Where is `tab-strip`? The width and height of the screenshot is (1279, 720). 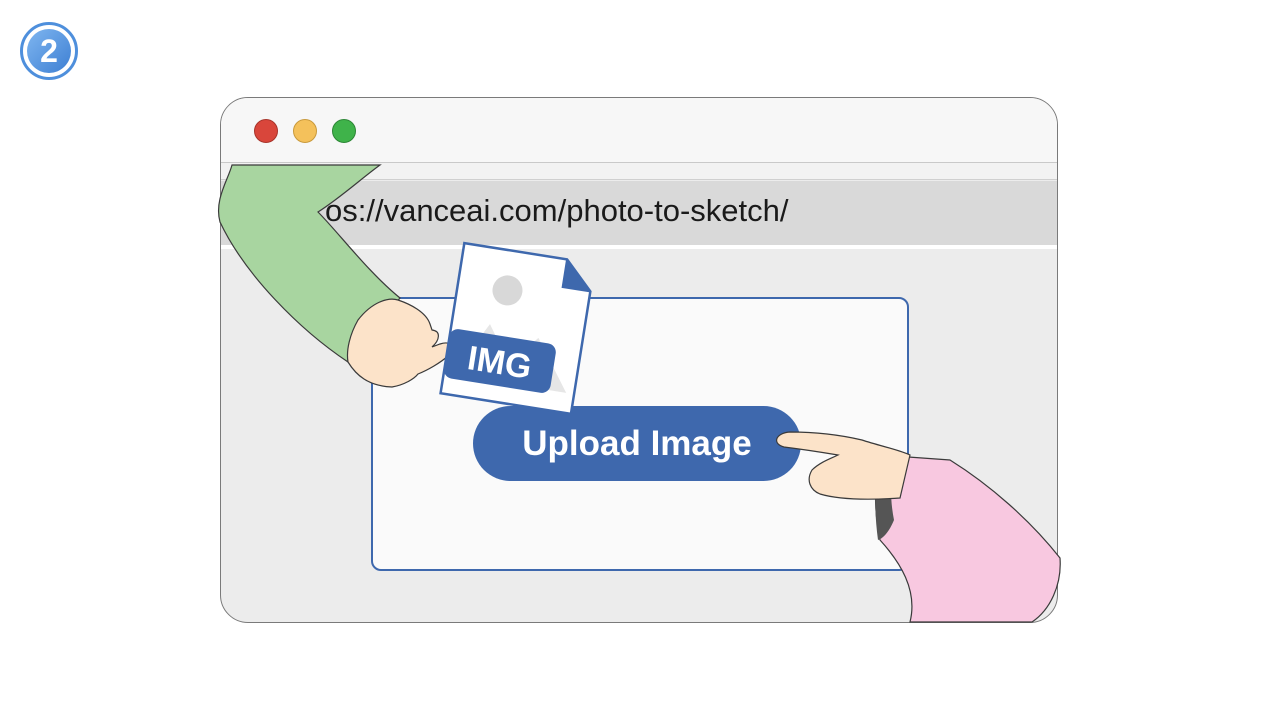 tab-strip is located at coordinates (639, 171).